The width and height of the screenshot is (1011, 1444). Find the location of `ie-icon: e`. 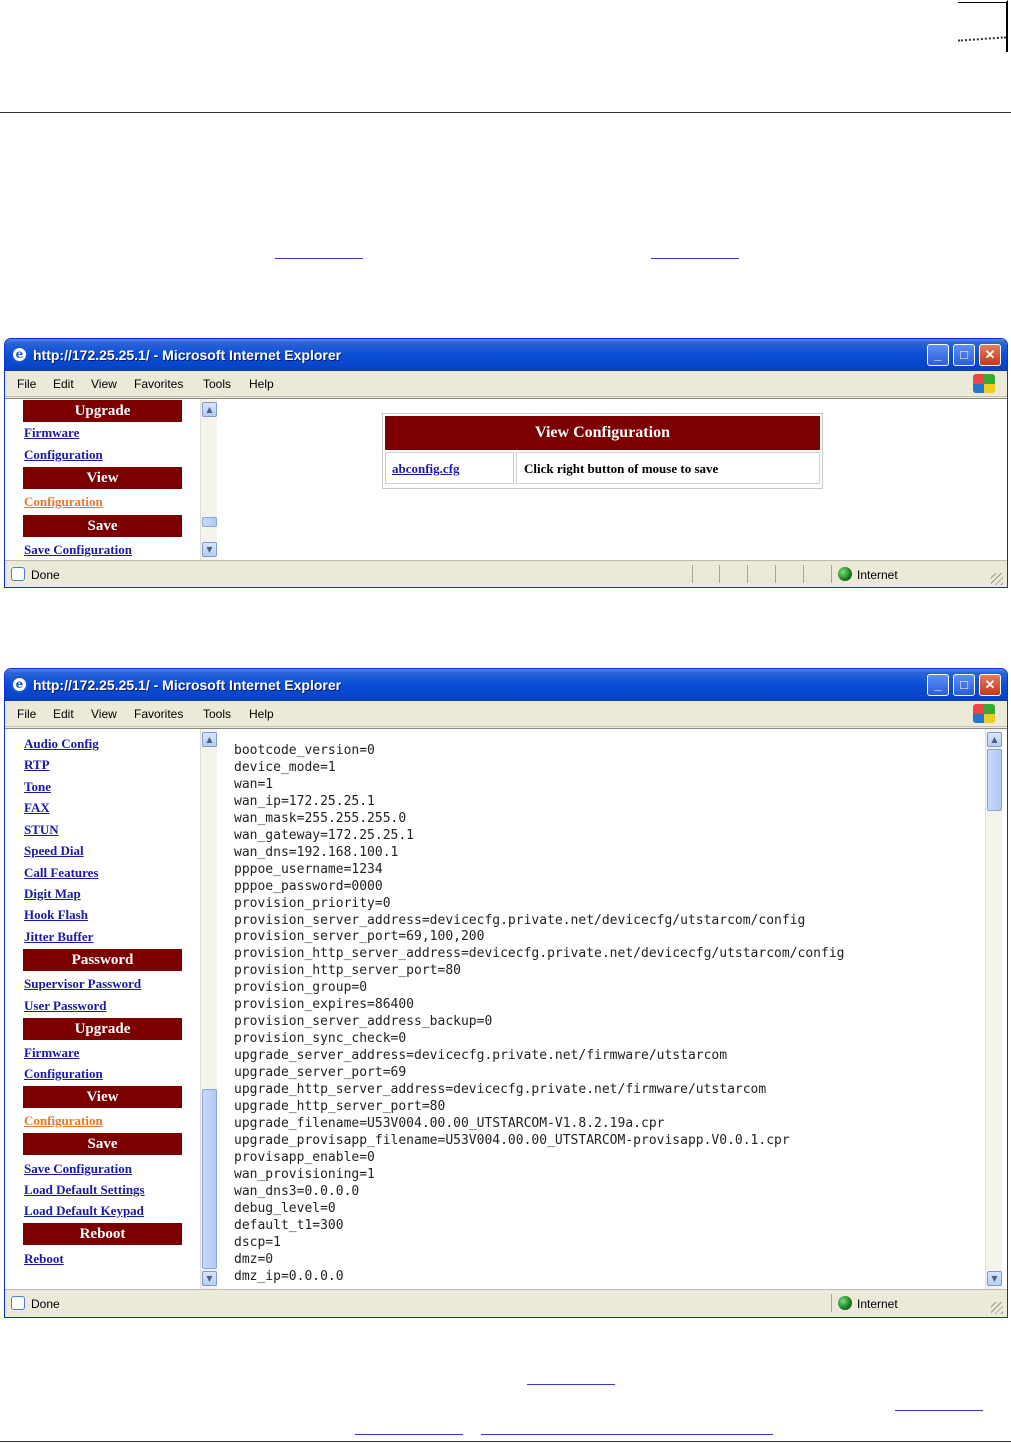

ie-icon: e is located at coordinates (19, 684).